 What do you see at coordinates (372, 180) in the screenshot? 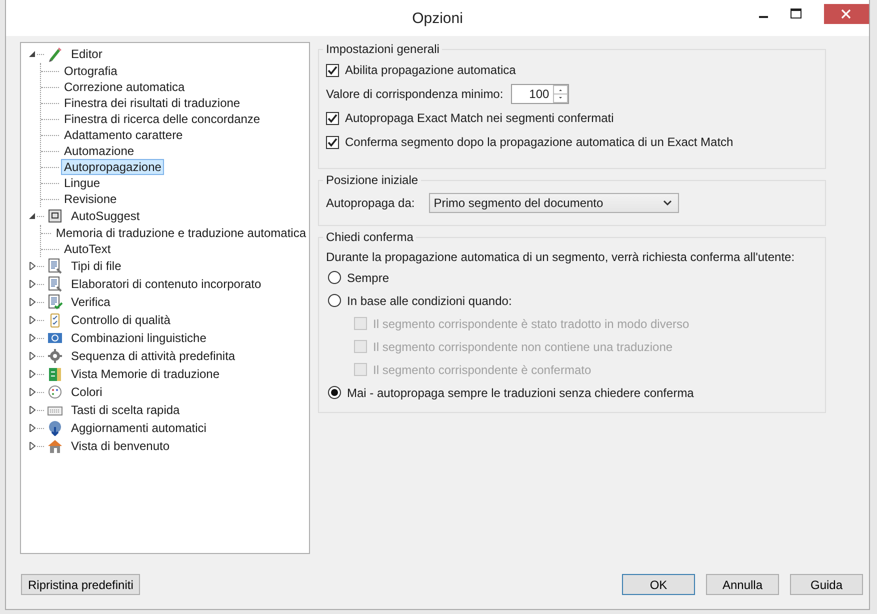
I see `group-title: Posizione iniziale` at bounding box center [372, 180].